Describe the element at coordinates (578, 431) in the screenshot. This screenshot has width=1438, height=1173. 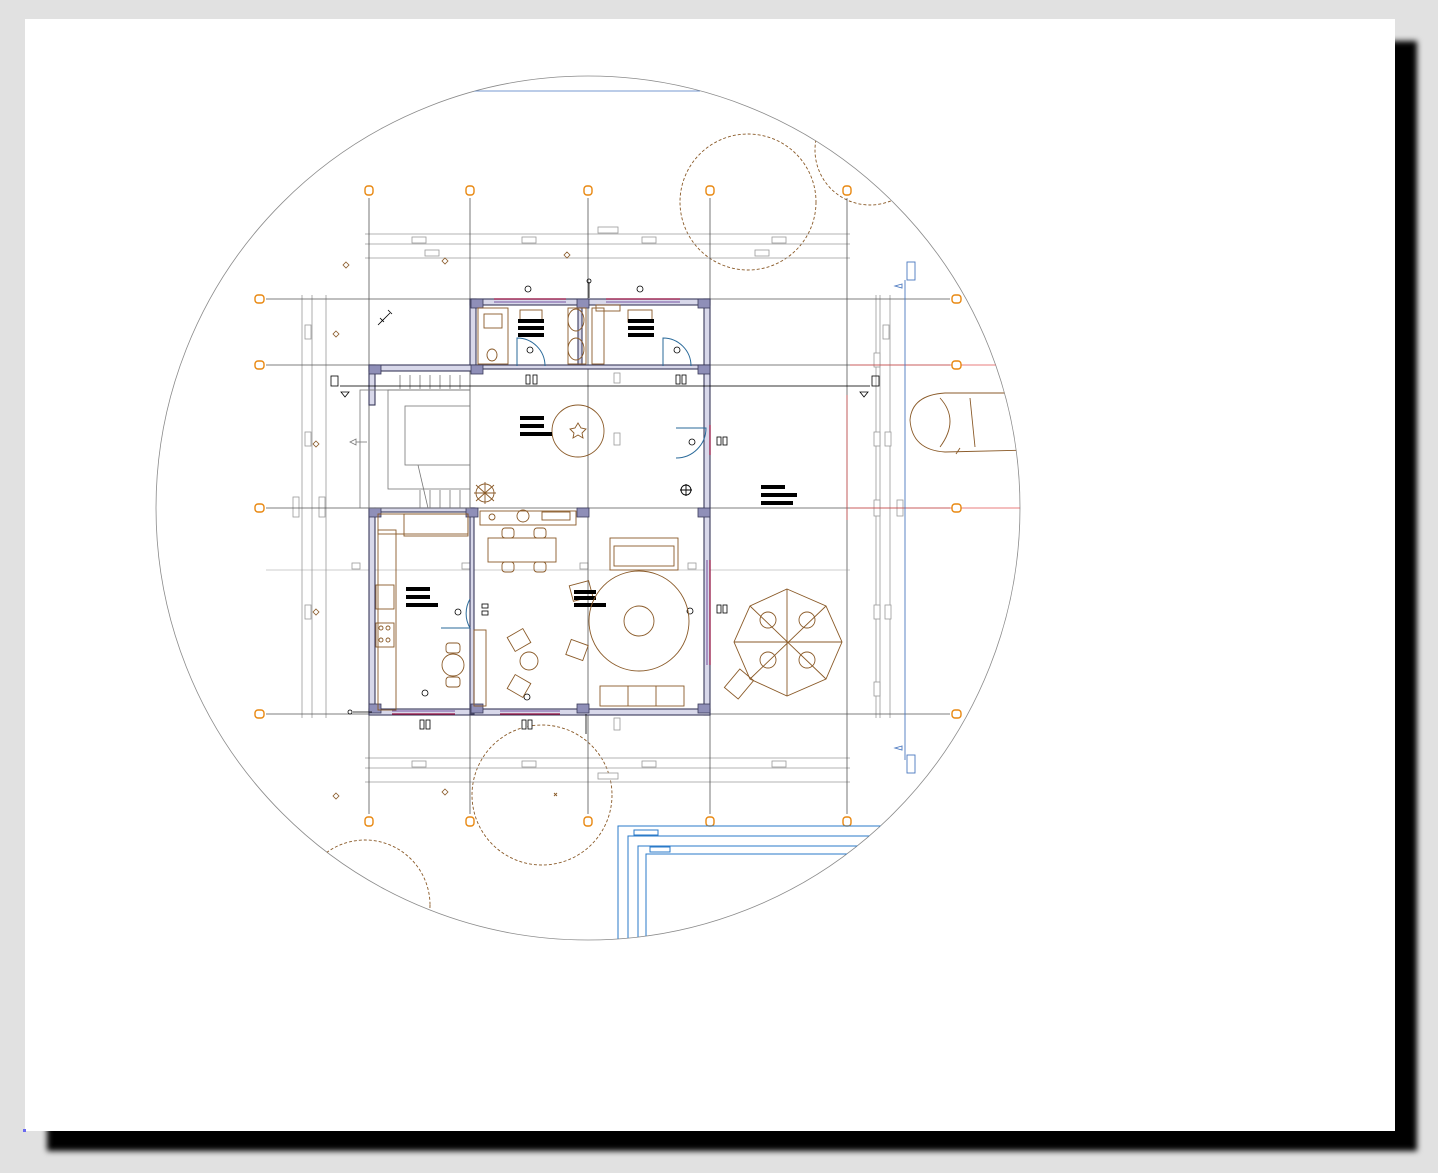
I see `table-icon` at that location.